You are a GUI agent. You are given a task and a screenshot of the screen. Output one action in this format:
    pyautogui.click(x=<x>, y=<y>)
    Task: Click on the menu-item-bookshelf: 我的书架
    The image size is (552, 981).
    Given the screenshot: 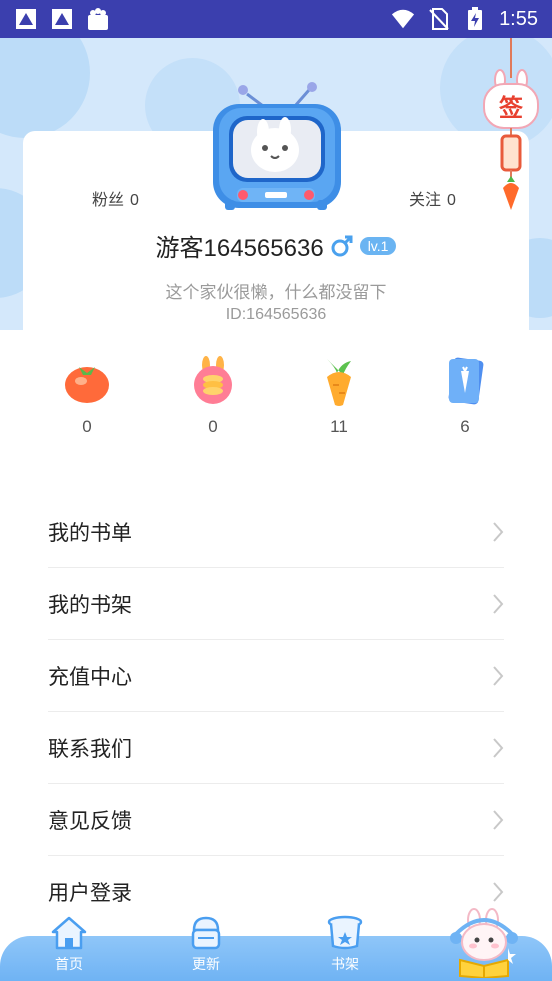 What is the action you would take?
    pyautogui.click(x=276, y=604)
    